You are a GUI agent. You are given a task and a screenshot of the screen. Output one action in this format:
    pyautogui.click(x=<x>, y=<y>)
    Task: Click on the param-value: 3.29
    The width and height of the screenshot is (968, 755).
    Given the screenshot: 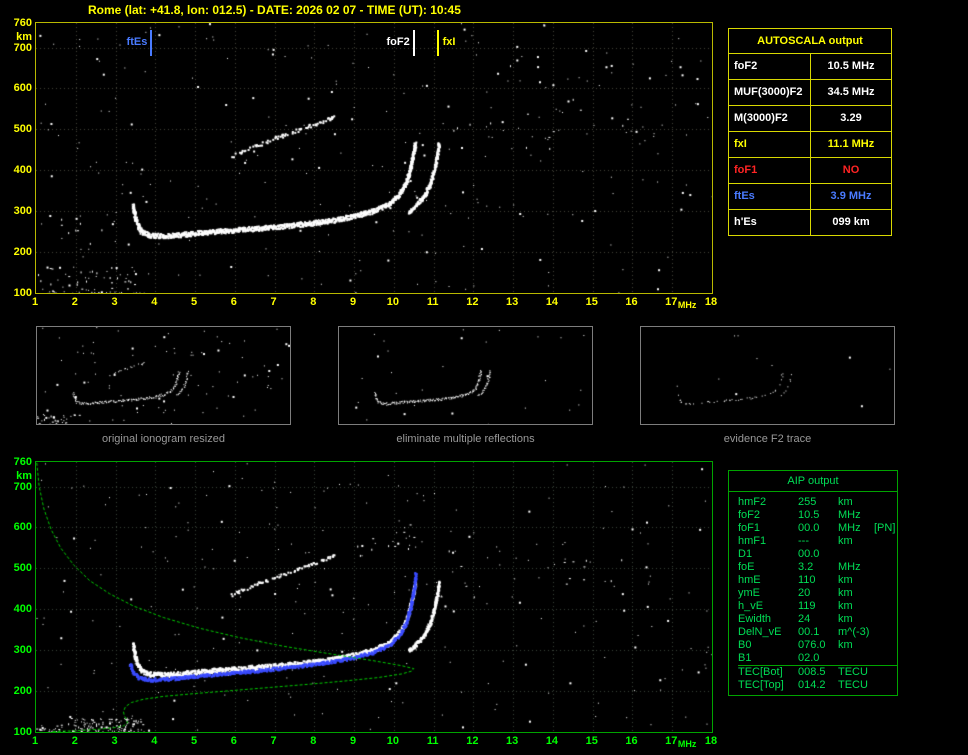 What is the action you would take?
    pyautogui.click(x=851, y=118)
    